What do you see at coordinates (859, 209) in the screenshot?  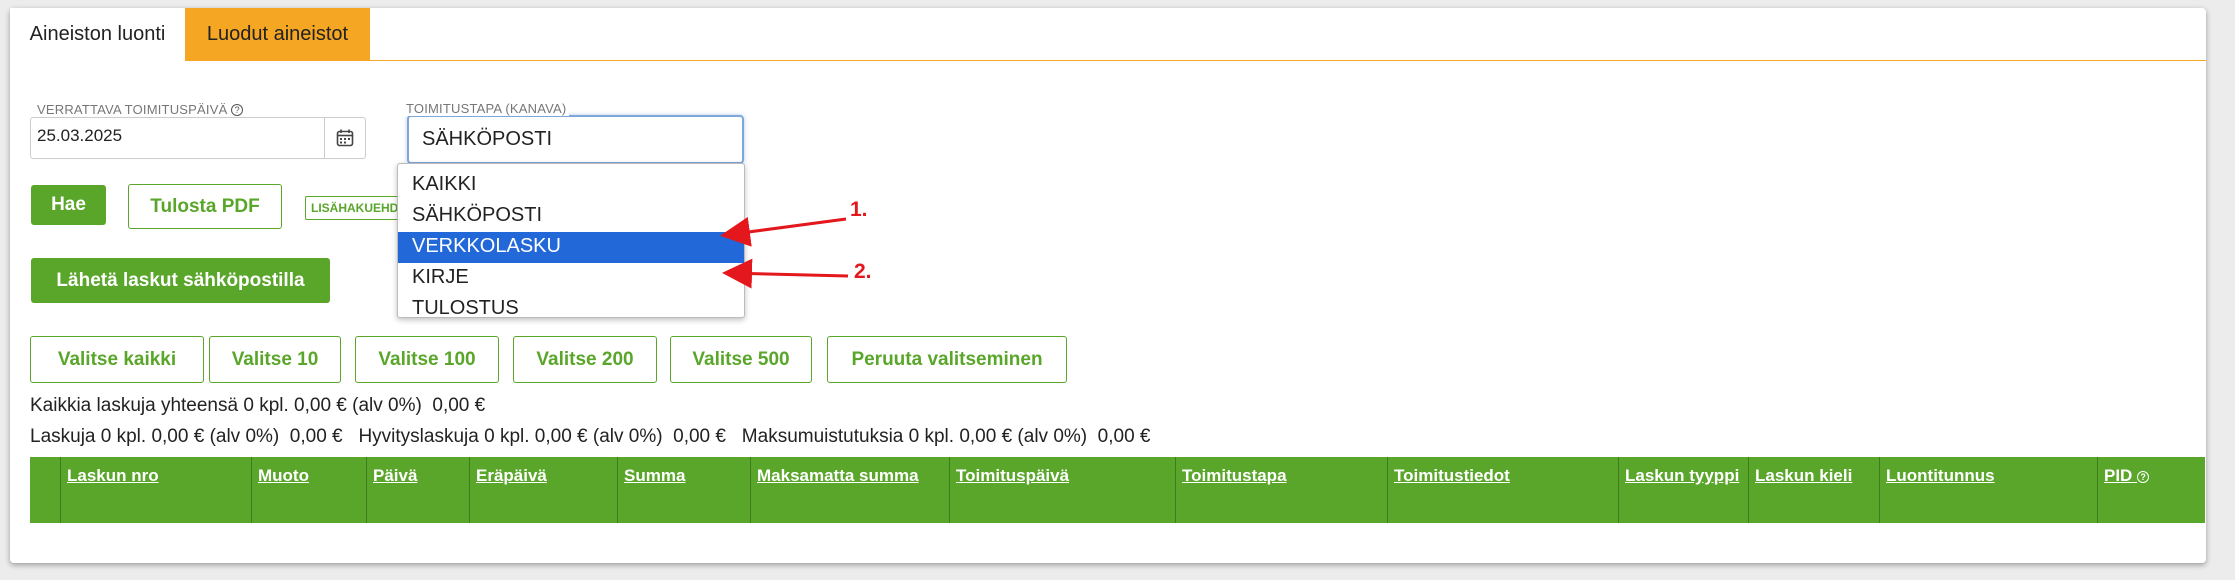 I see `annotation-label-1: 1.` at bounding box center [859, 209].